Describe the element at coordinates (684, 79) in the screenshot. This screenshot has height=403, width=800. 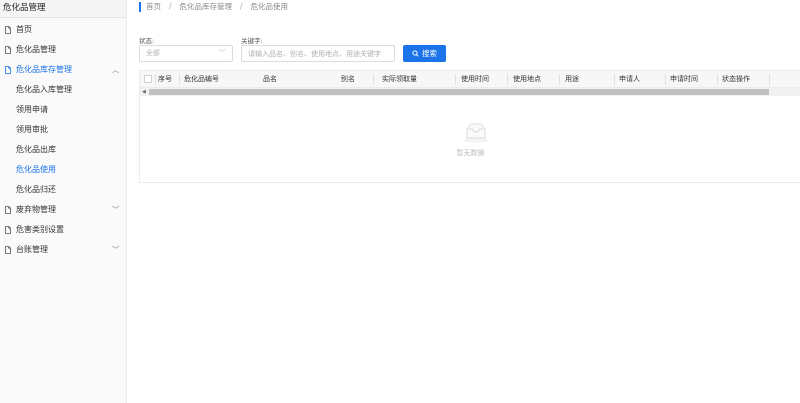
I see `column-header-apply-time: 申请时间` at that location.